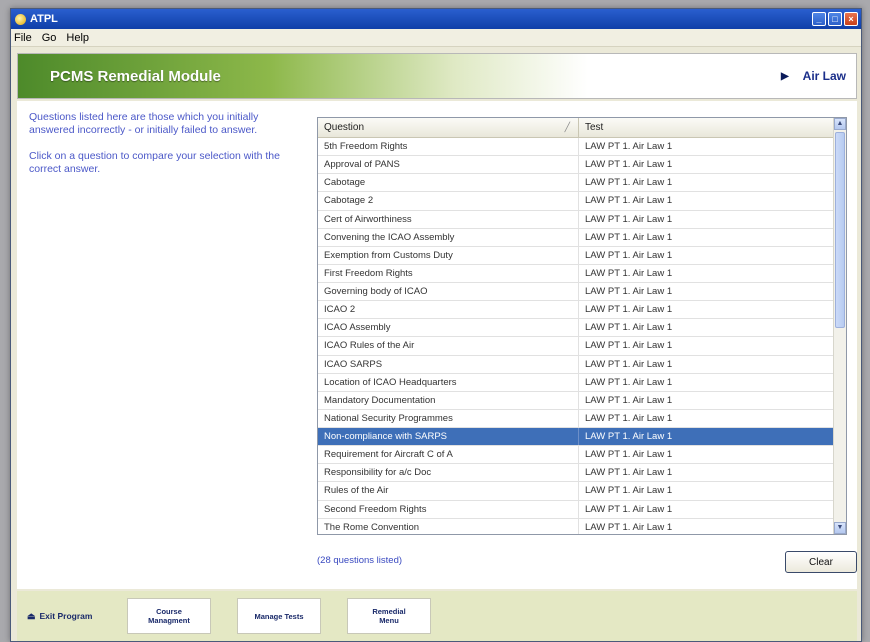  Describe the element at coordinates (448, 473) in the screenshot. I see `question-cell: Responsibility for a/c Doc` at that location.